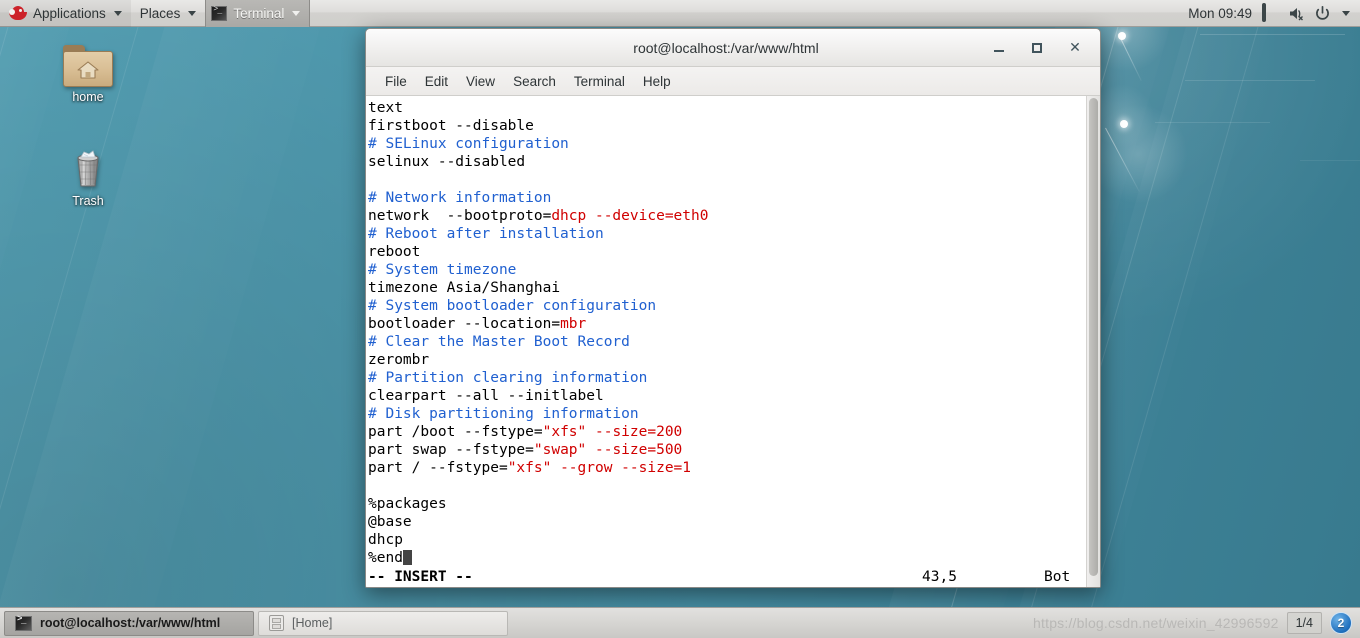 The width and height of the screenshot is (1360, 638). I want to click on terminal-text-span: %end, so click(385, 558).